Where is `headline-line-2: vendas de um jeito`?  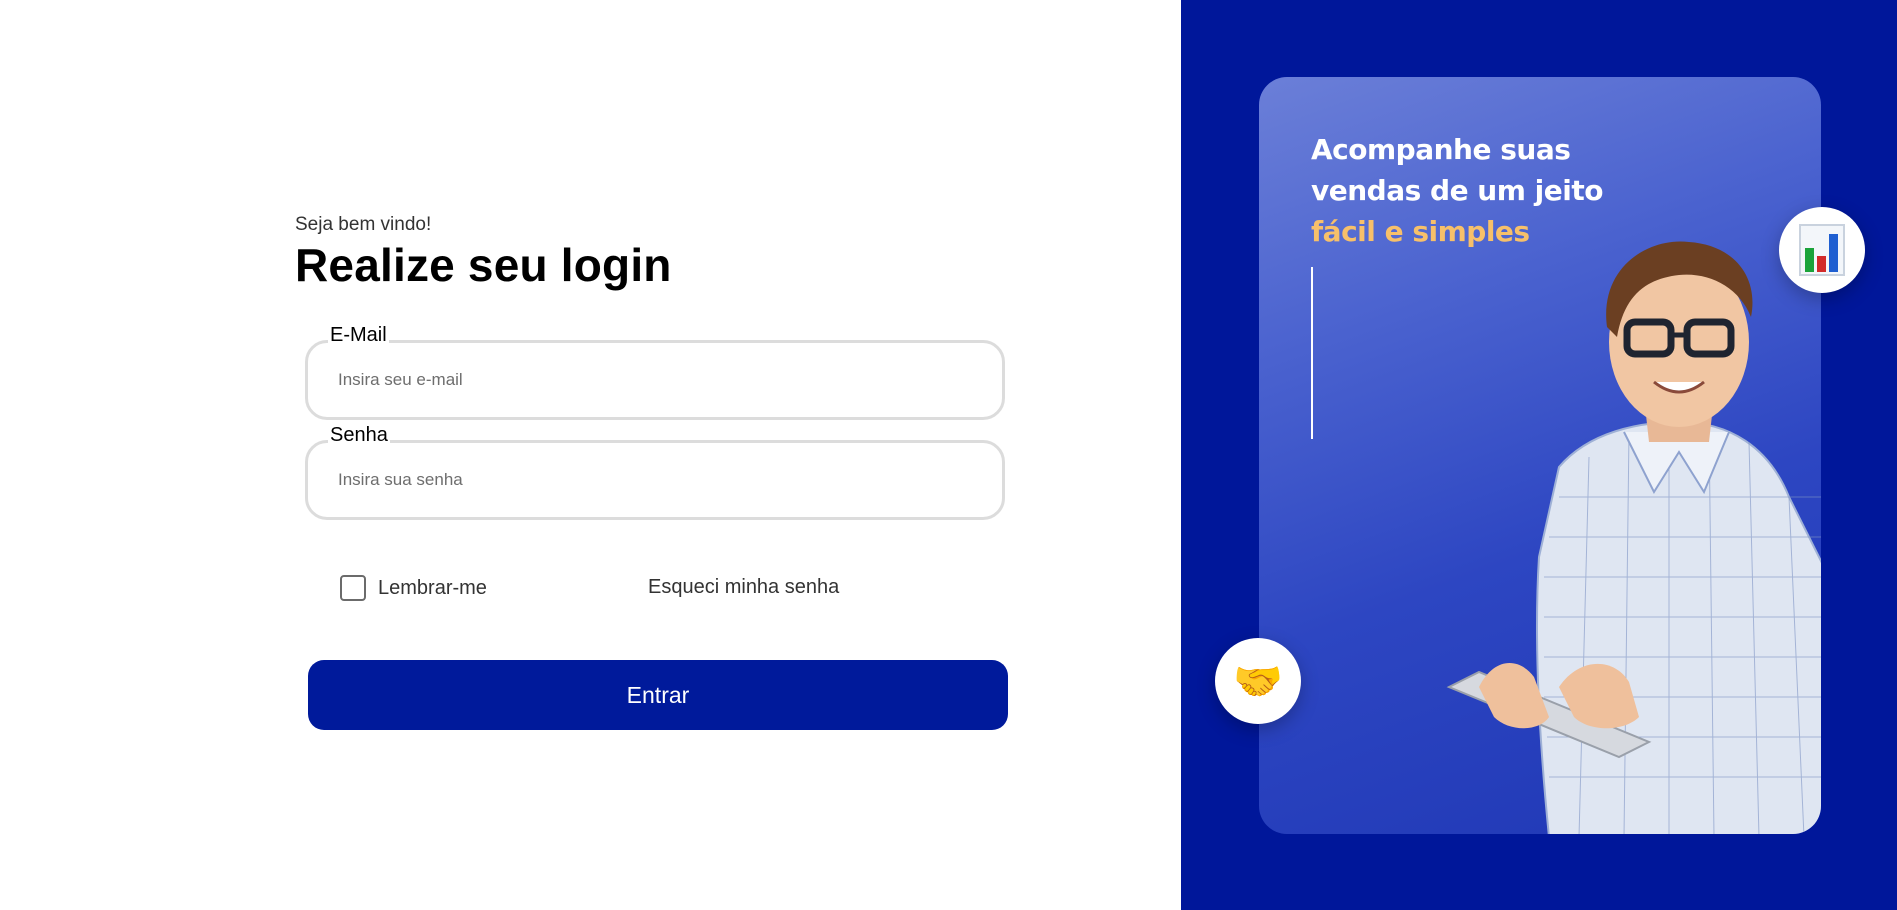
headline-line-2: vendas de um jeito is located at coordinates (1457, 190).